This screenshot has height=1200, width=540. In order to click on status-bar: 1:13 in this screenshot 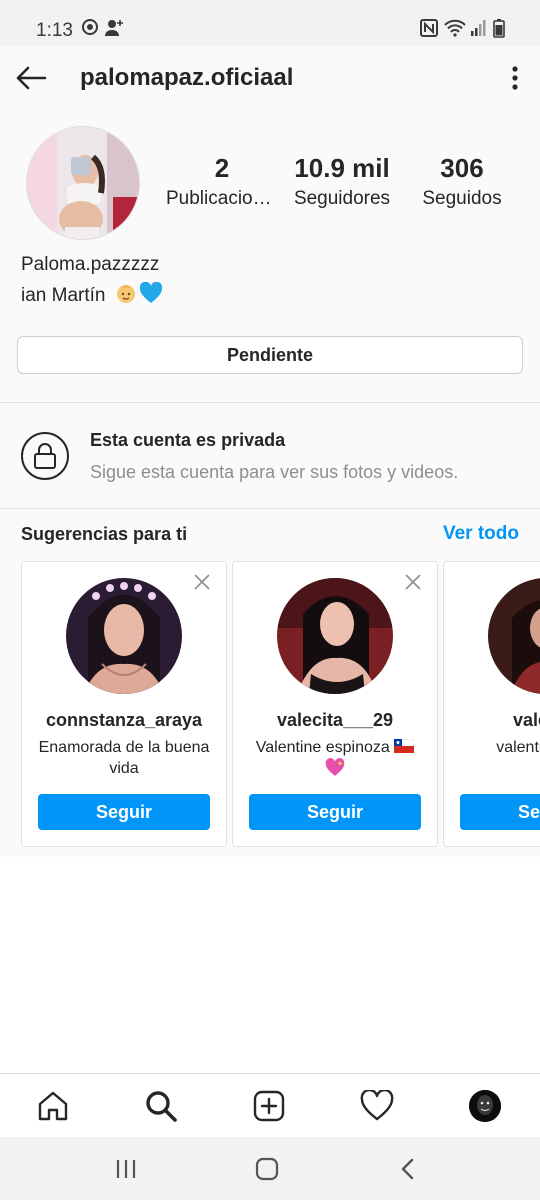, I will do `click(270, 23)`.